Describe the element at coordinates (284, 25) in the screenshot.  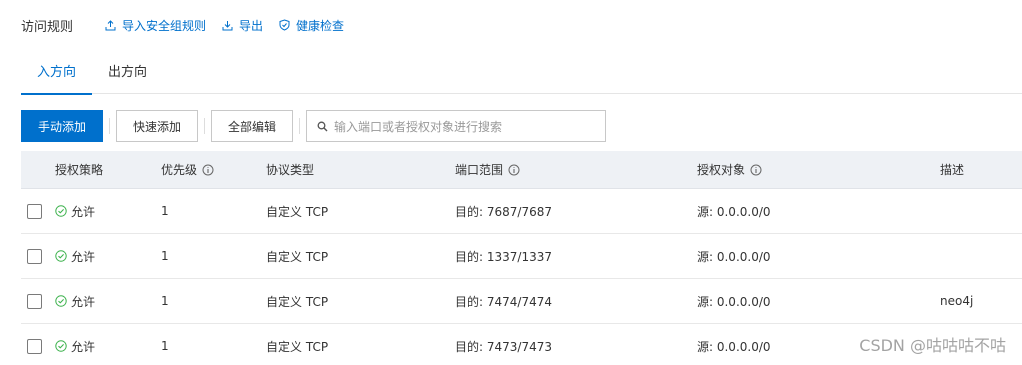
I see `shield-check-icon` at that location.